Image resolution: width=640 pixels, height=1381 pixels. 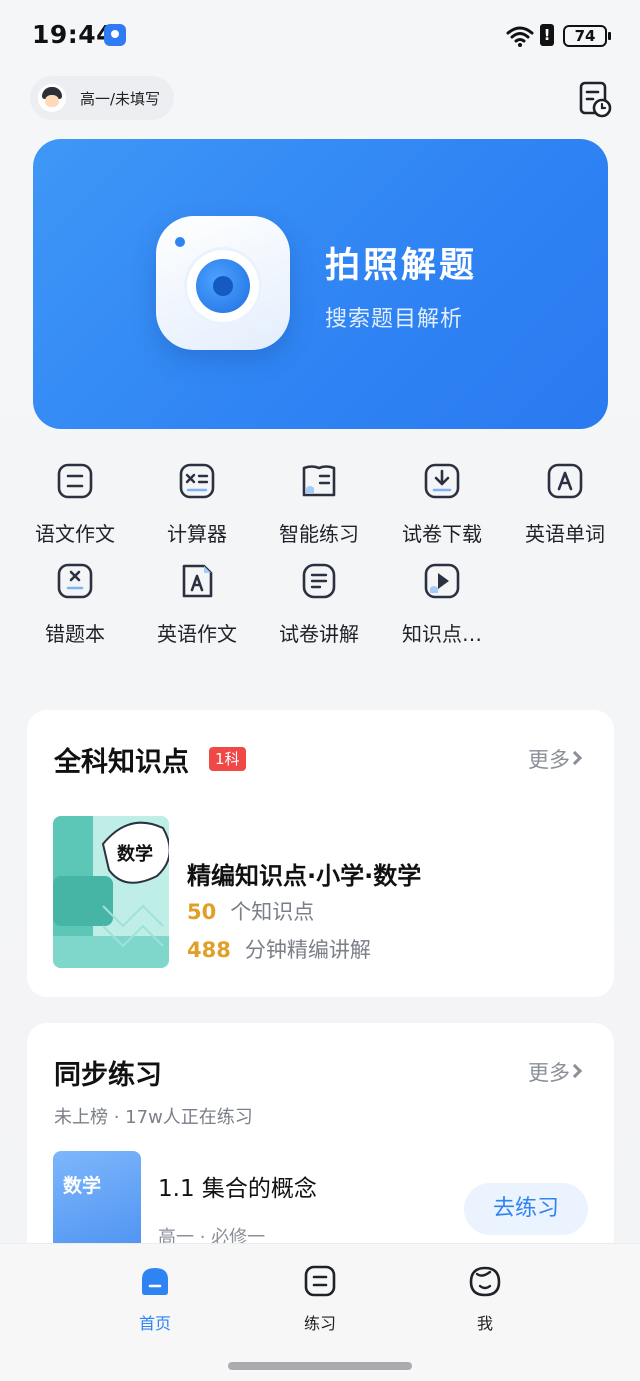 What do you see at coordinates (209, 950) in the screenshot?
I see `knowledge-minutes-number: 488` at bounding box center [209, 950].